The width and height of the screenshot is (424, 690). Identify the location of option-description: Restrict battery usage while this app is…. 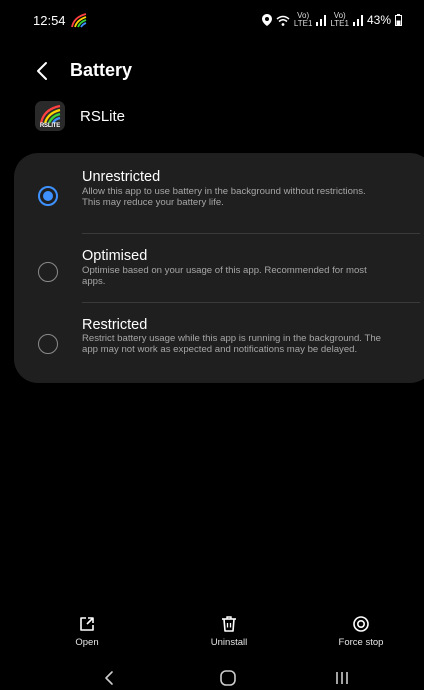
(231, 344).